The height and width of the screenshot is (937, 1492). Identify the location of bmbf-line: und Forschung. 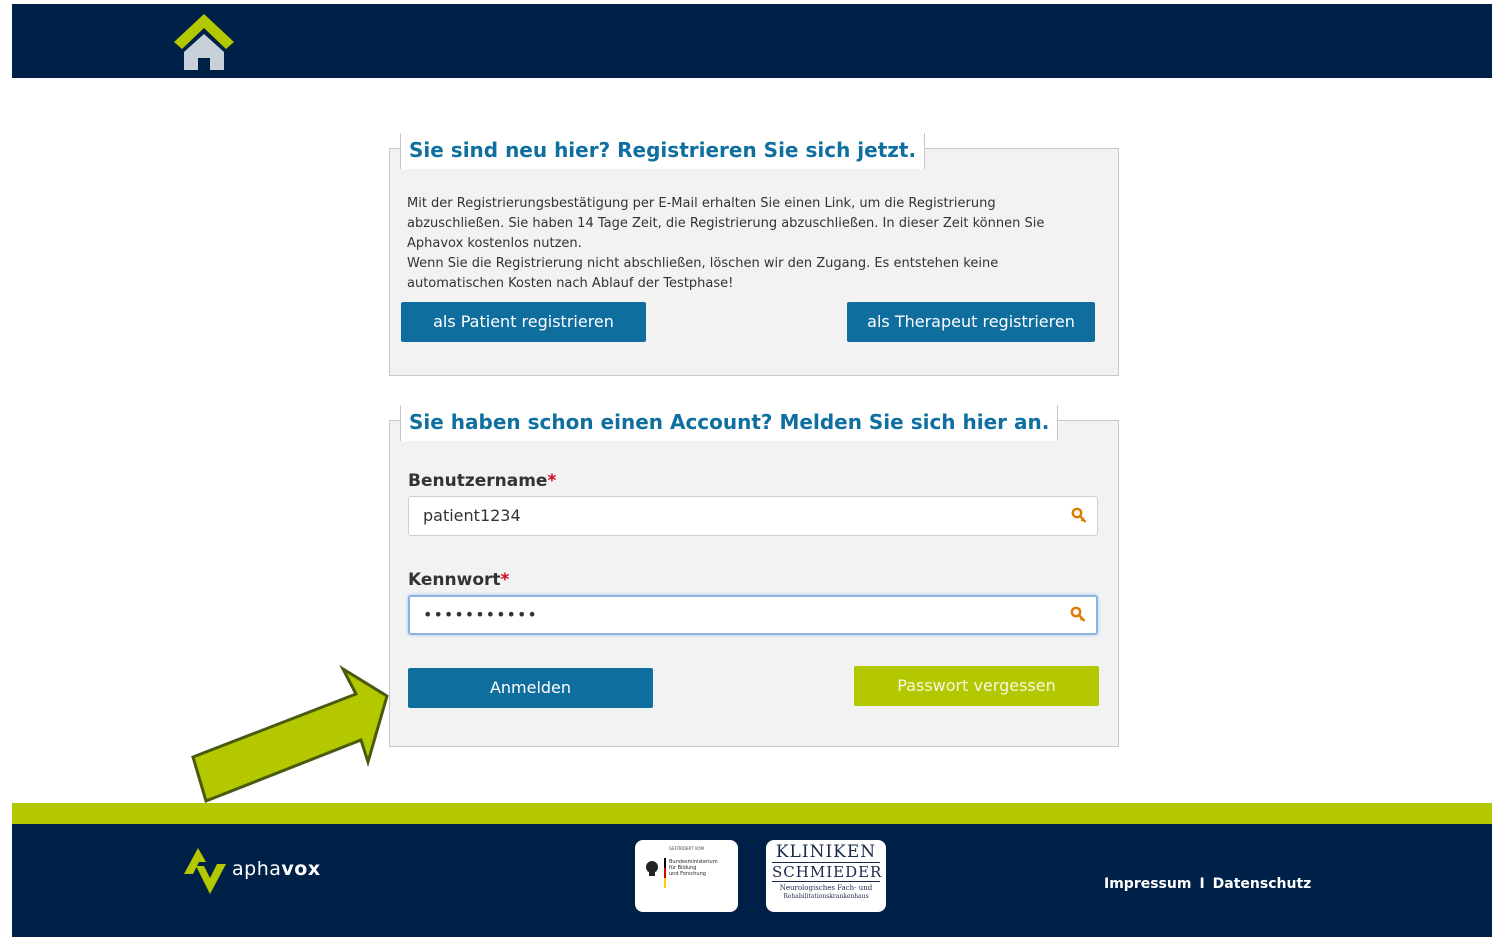
(687, 874).